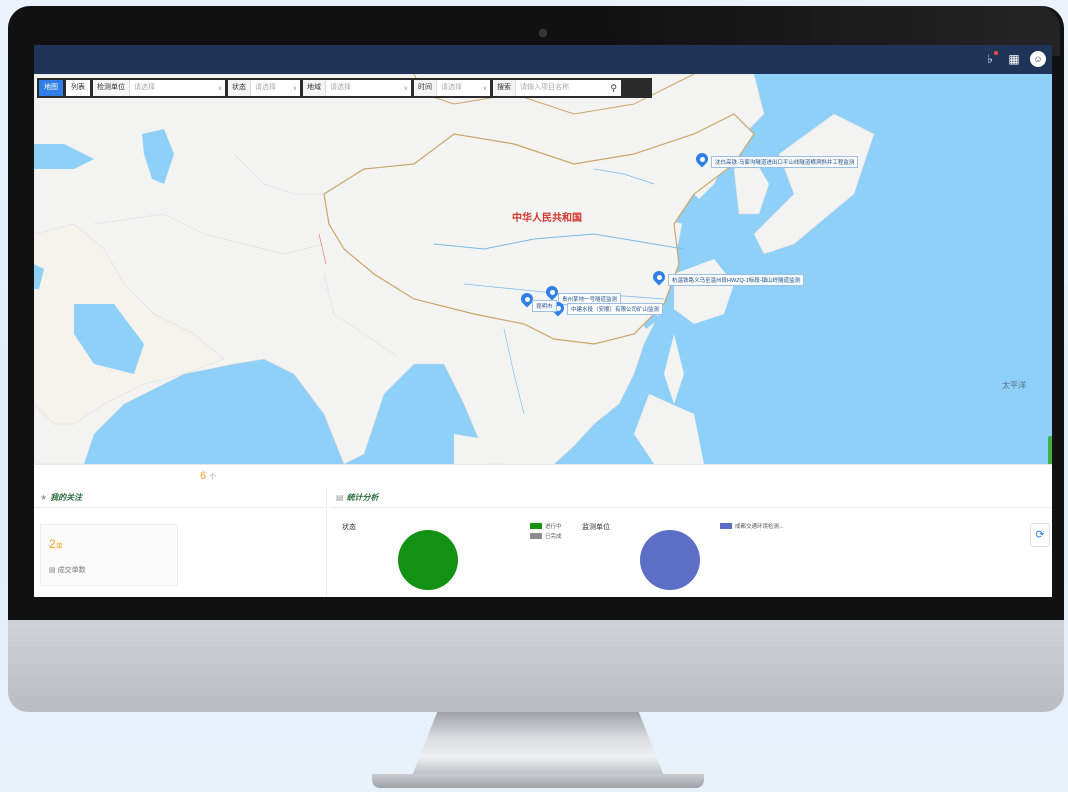  What do you see at coordinates (425, 88) in the screenshot?
I see `time-label: 时间` at bounding box center [425, 88].